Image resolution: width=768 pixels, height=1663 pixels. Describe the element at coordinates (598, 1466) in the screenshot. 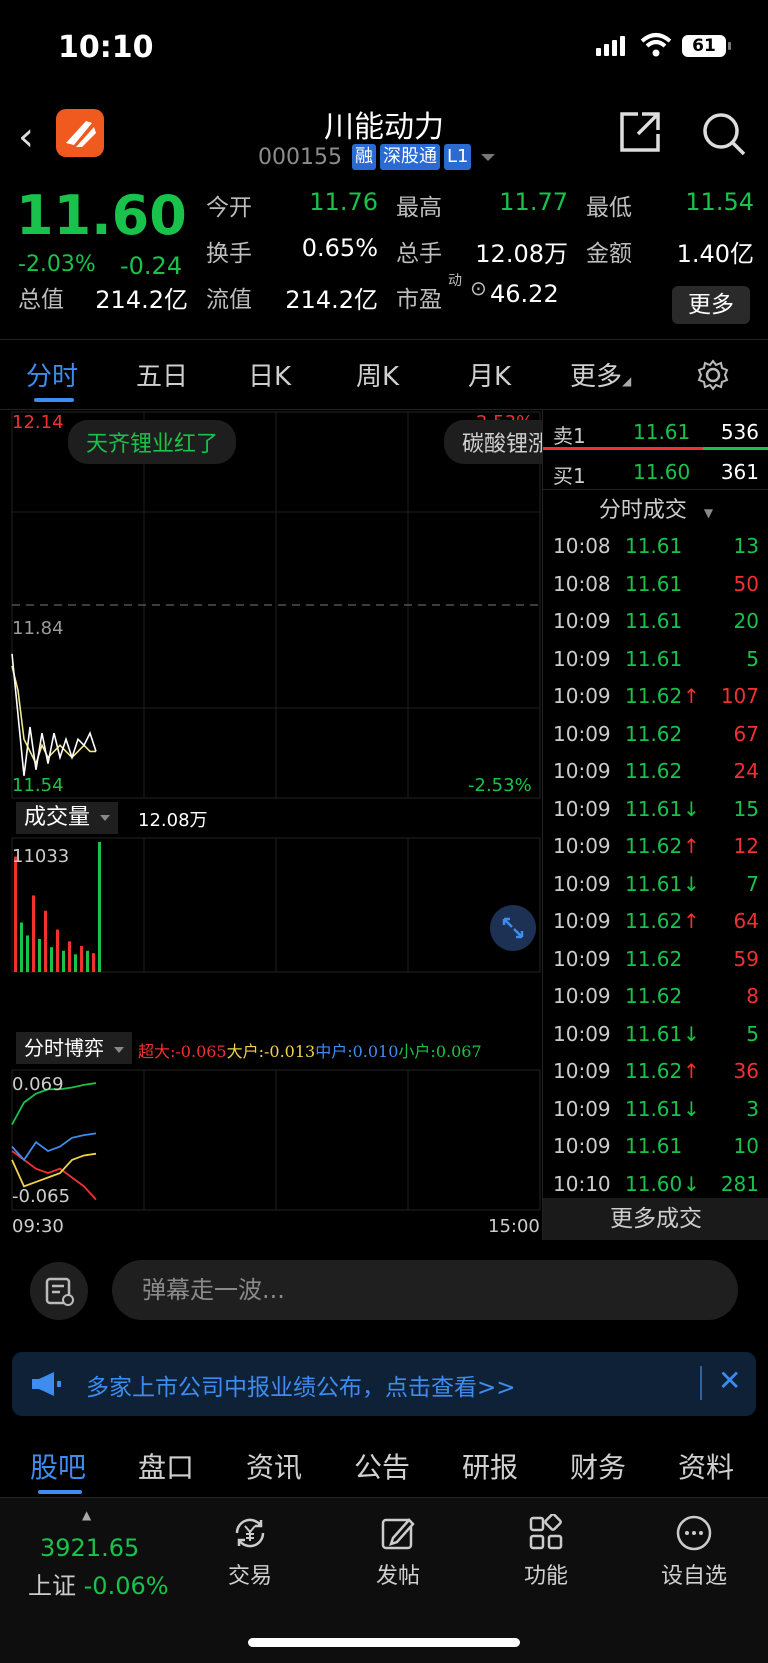

I see `tab-finance: 财务` at that location.